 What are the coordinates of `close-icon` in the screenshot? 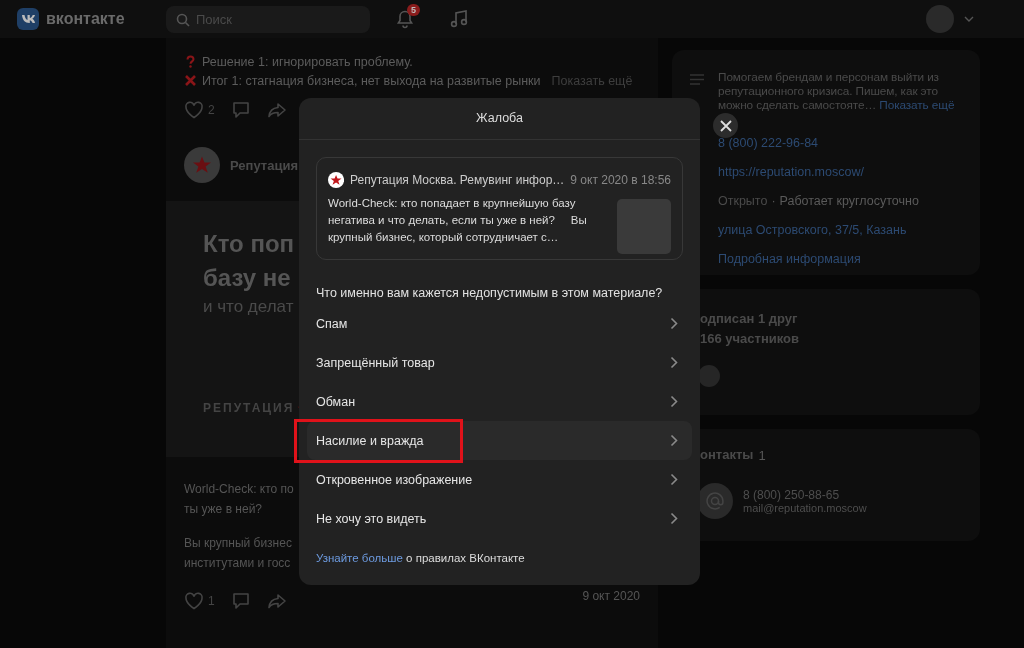 It's located at (725, 125).